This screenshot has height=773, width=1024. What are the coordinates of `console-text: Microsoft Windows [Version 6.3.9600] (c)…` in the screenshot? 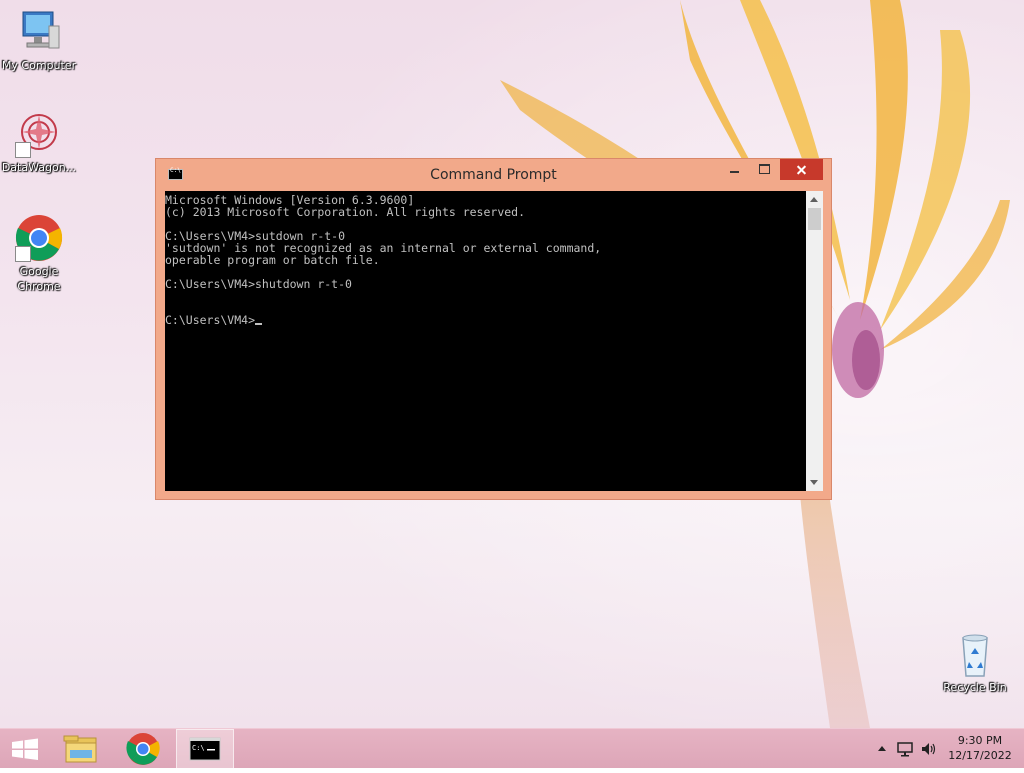 It's located at (485, 258).